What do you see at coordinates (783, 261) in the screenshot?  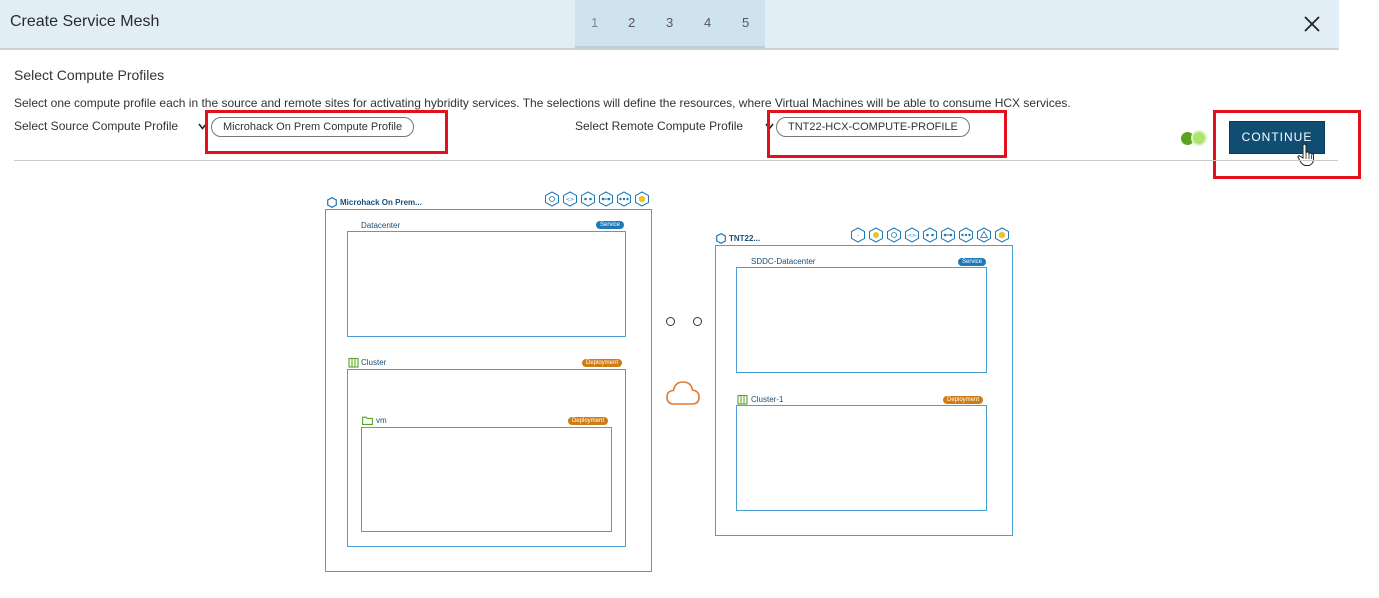 I see `remote-datacenter-name: SDDC-Datacenter` at bounding box center [783, 261].